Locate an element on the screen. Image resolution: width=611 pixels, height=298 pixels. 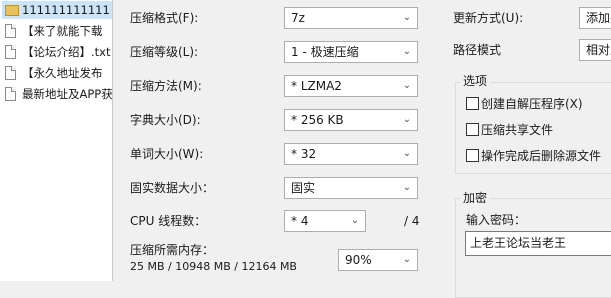
shared-files-checkbox is located at coordinates (472, 129).